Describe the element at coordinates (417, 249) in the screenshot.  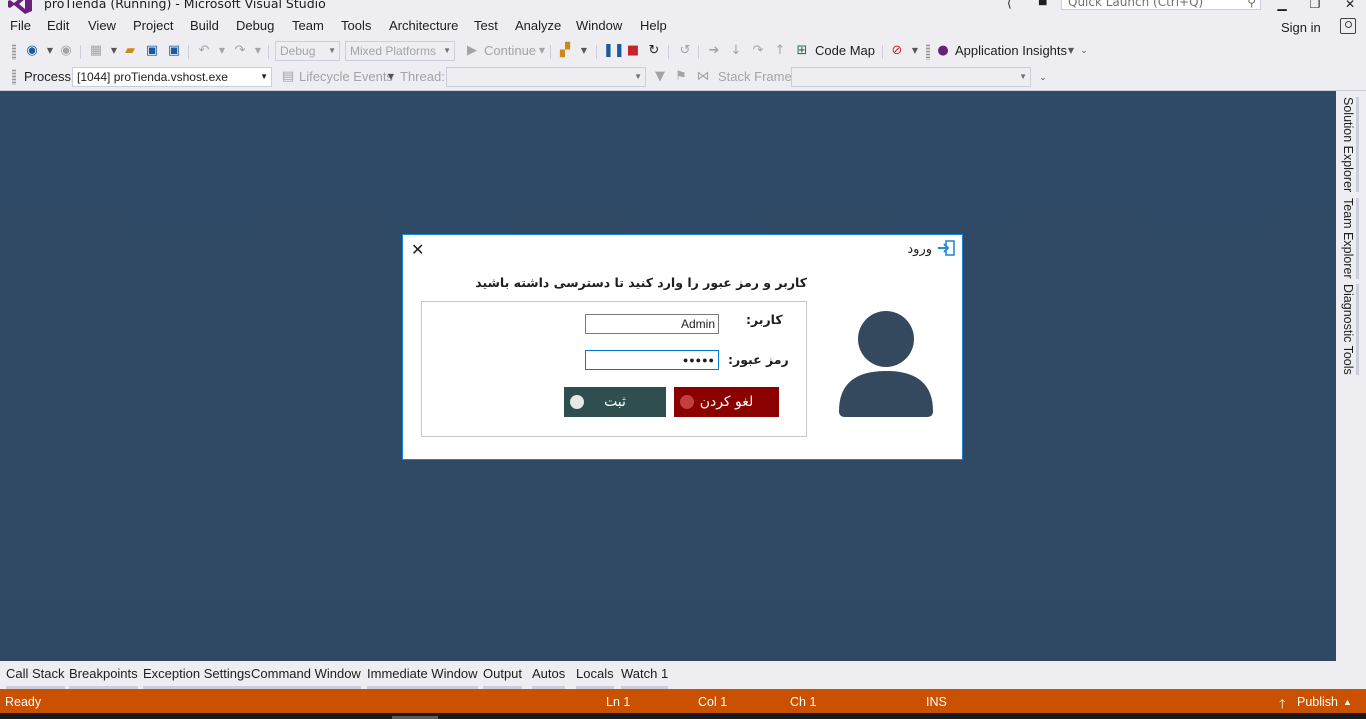
I see `dialog-close-button: ✕` at that location.